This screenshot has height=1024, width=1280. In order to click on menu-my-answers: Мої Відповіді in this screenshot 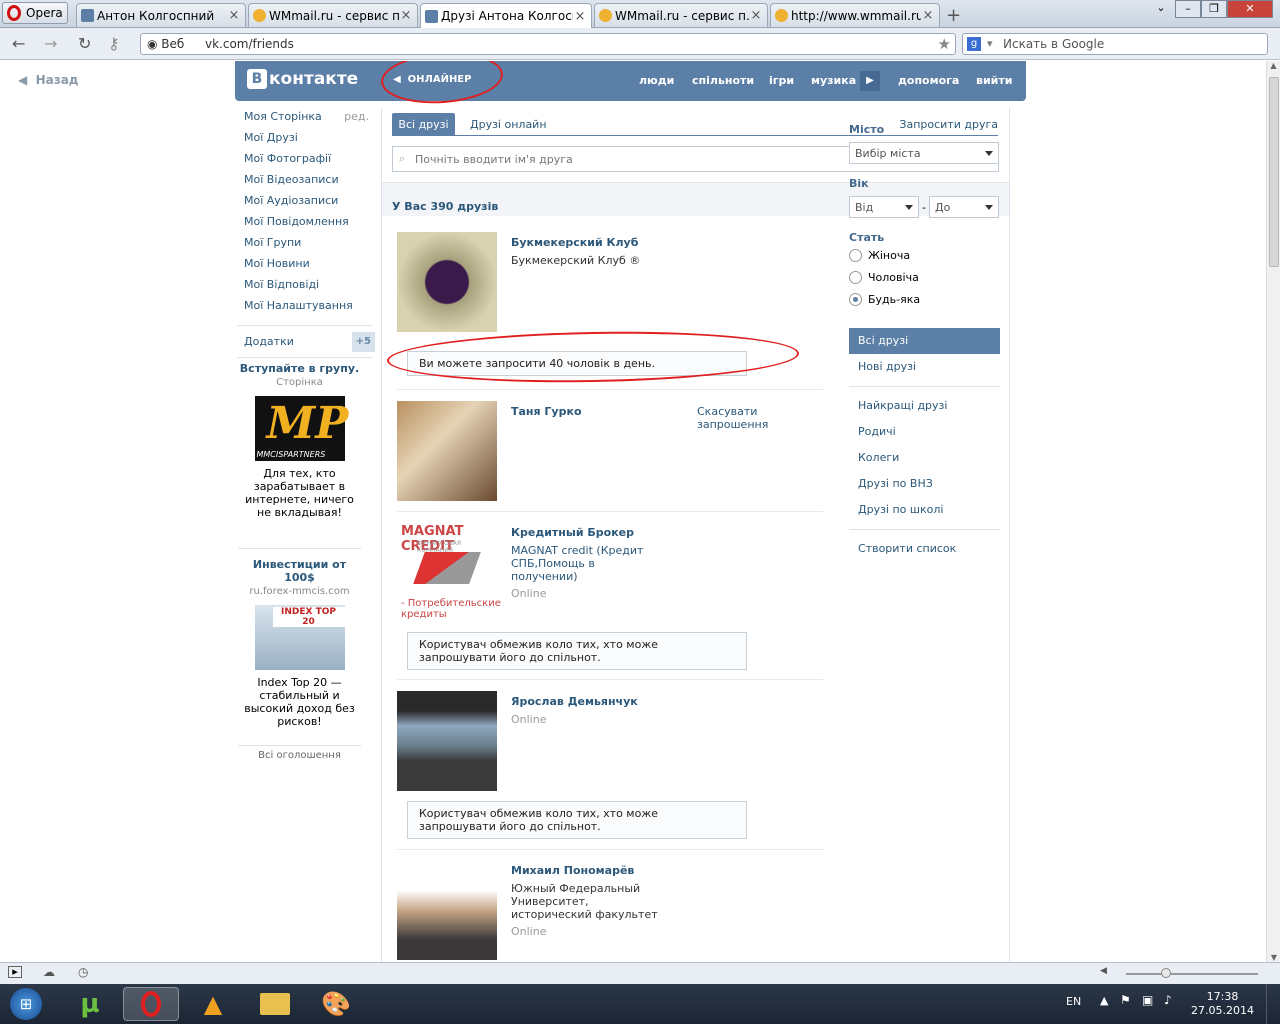, I will do `click(306, 287)`.